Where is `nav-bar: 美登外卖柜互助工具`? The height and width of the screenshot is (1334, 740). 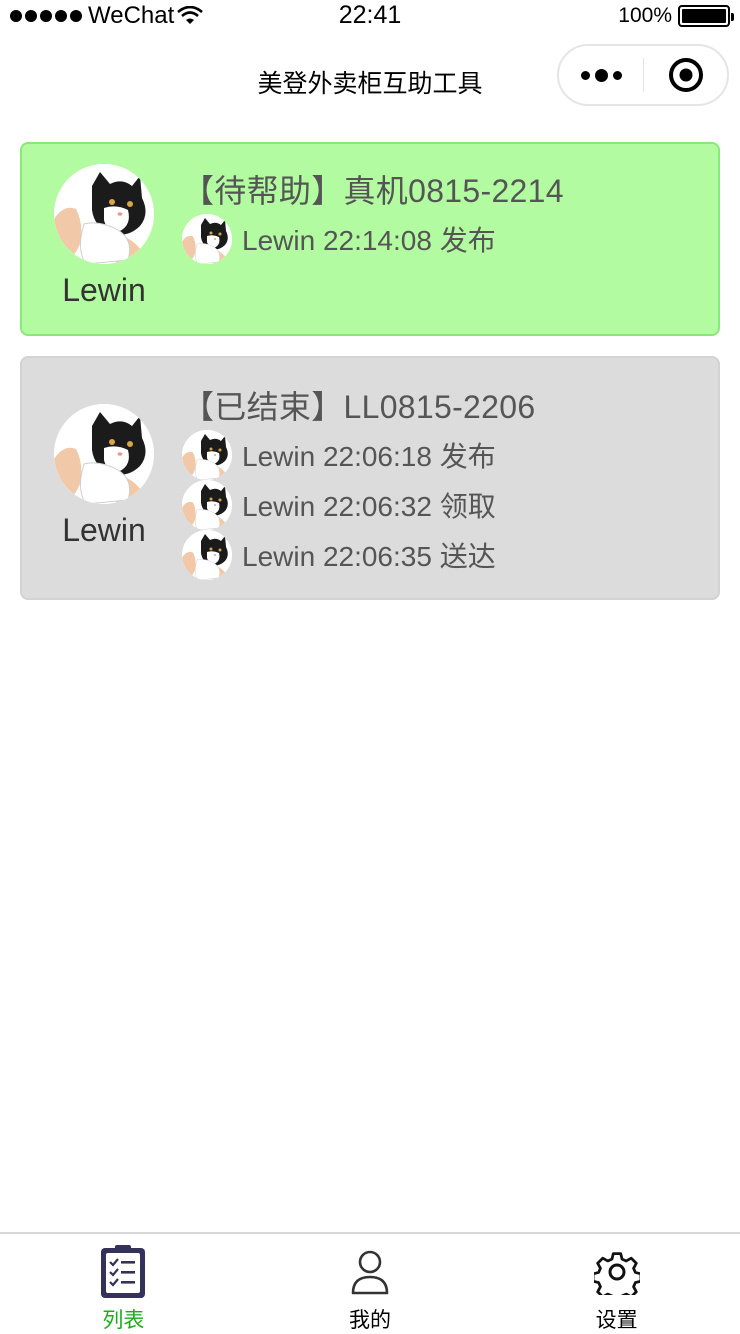
nav-bar: 美登外卖柜互助工具 is located at coordinates (370, 79).